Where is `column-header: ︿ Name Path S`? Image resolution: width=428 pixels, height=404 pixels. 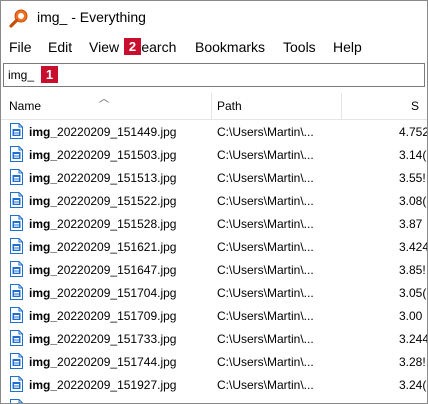
column-header: ︿ Name Path S is located at coordinates (214, 106).